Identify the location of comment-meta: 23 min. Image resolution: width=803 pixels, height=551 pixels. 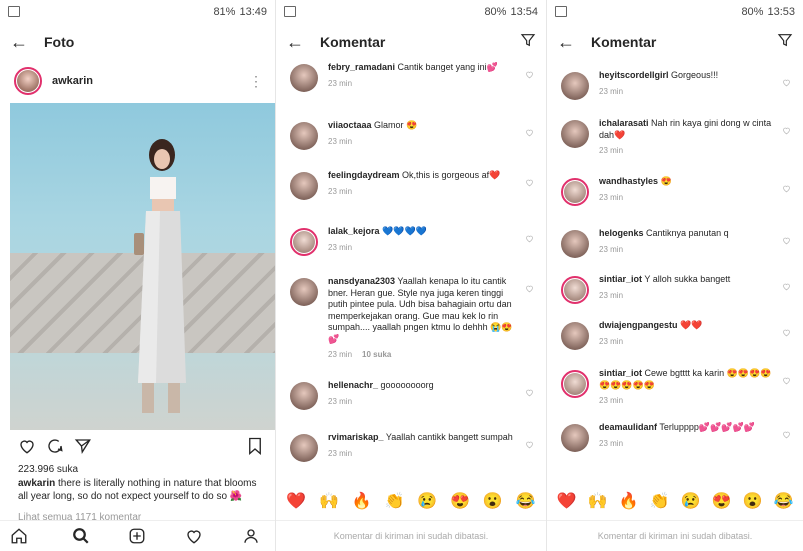
(424, 84).